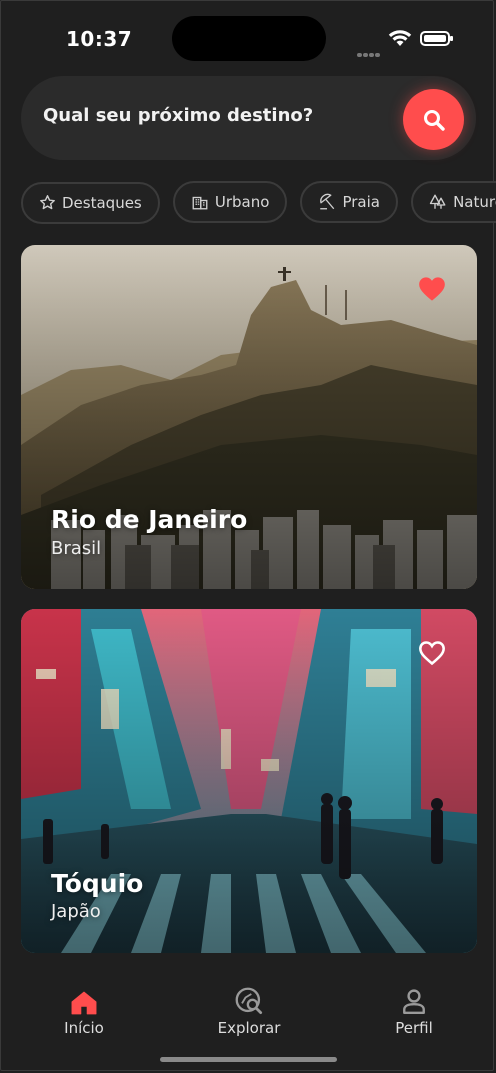 Image resolution: width=496 pixels, height=1073 pixels. I want to click on home-icon, so click(84, 1003).